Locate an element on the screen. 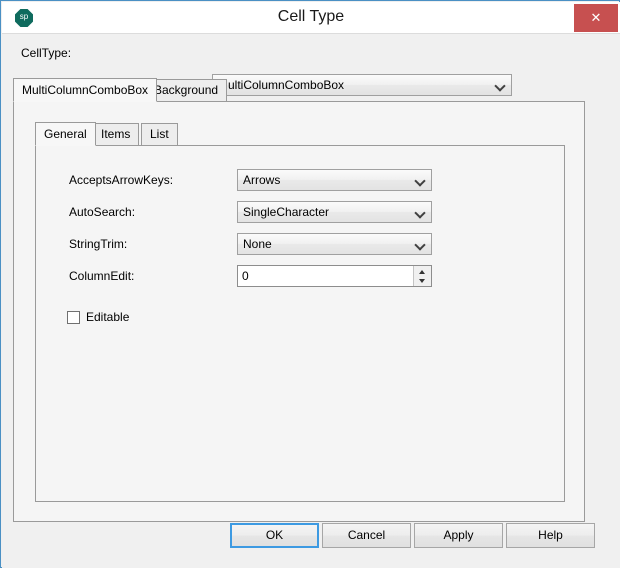 This screenshot has height=568, width=620. cancel-button: Cancel is located at coordinates (366, 535).